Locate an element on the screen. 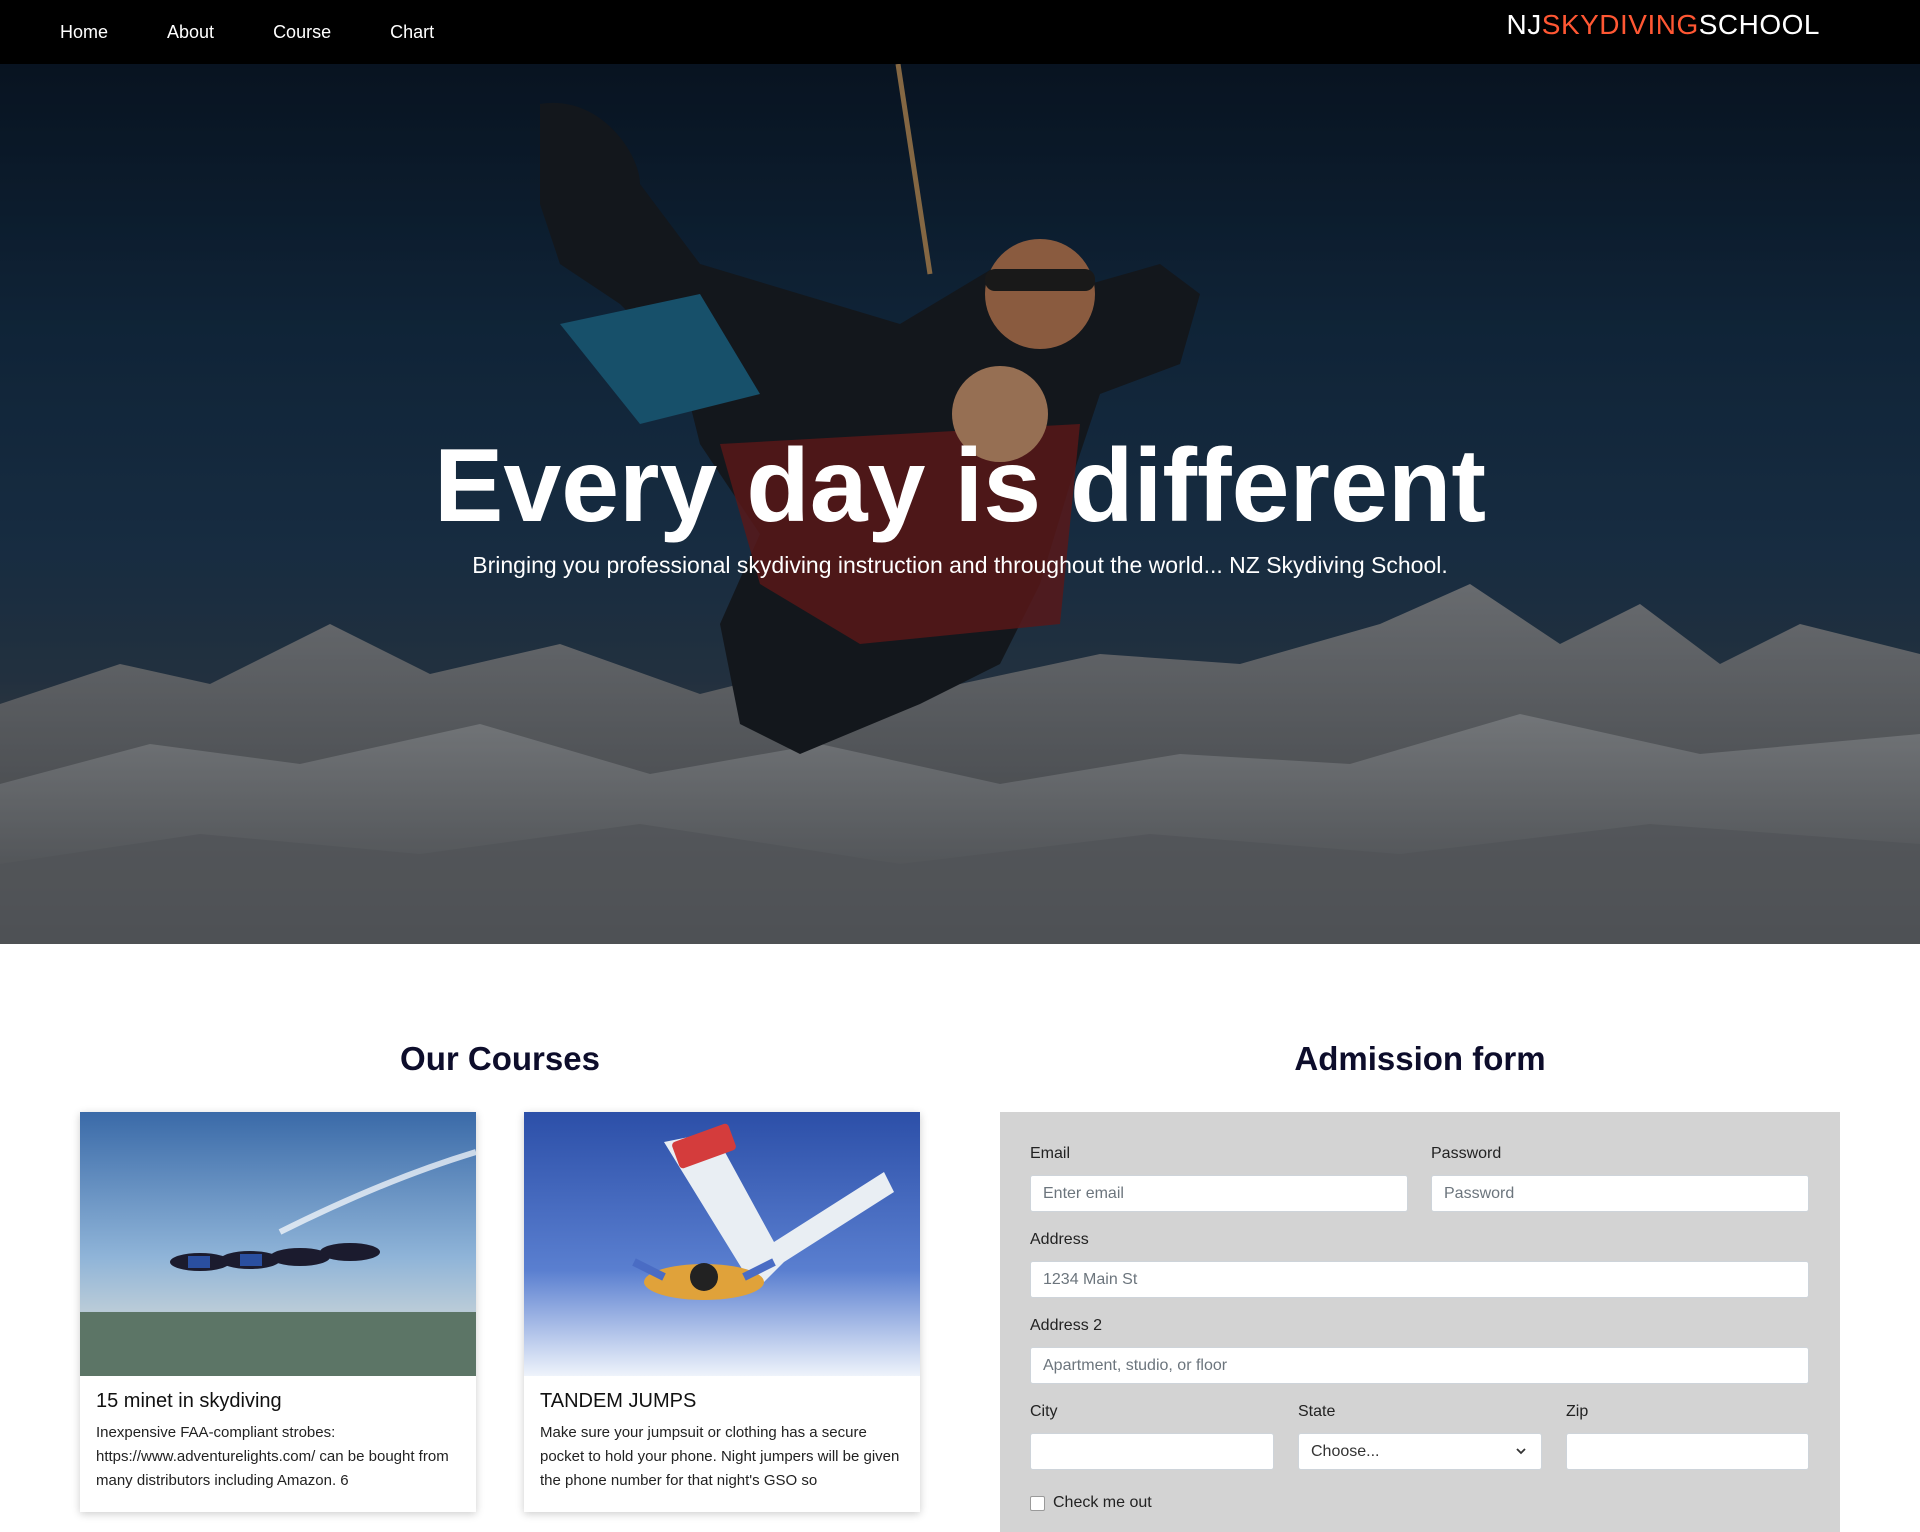 This screenshot has height=1532, width=1920. state-label: State is located at coordinates (1317, 1411).